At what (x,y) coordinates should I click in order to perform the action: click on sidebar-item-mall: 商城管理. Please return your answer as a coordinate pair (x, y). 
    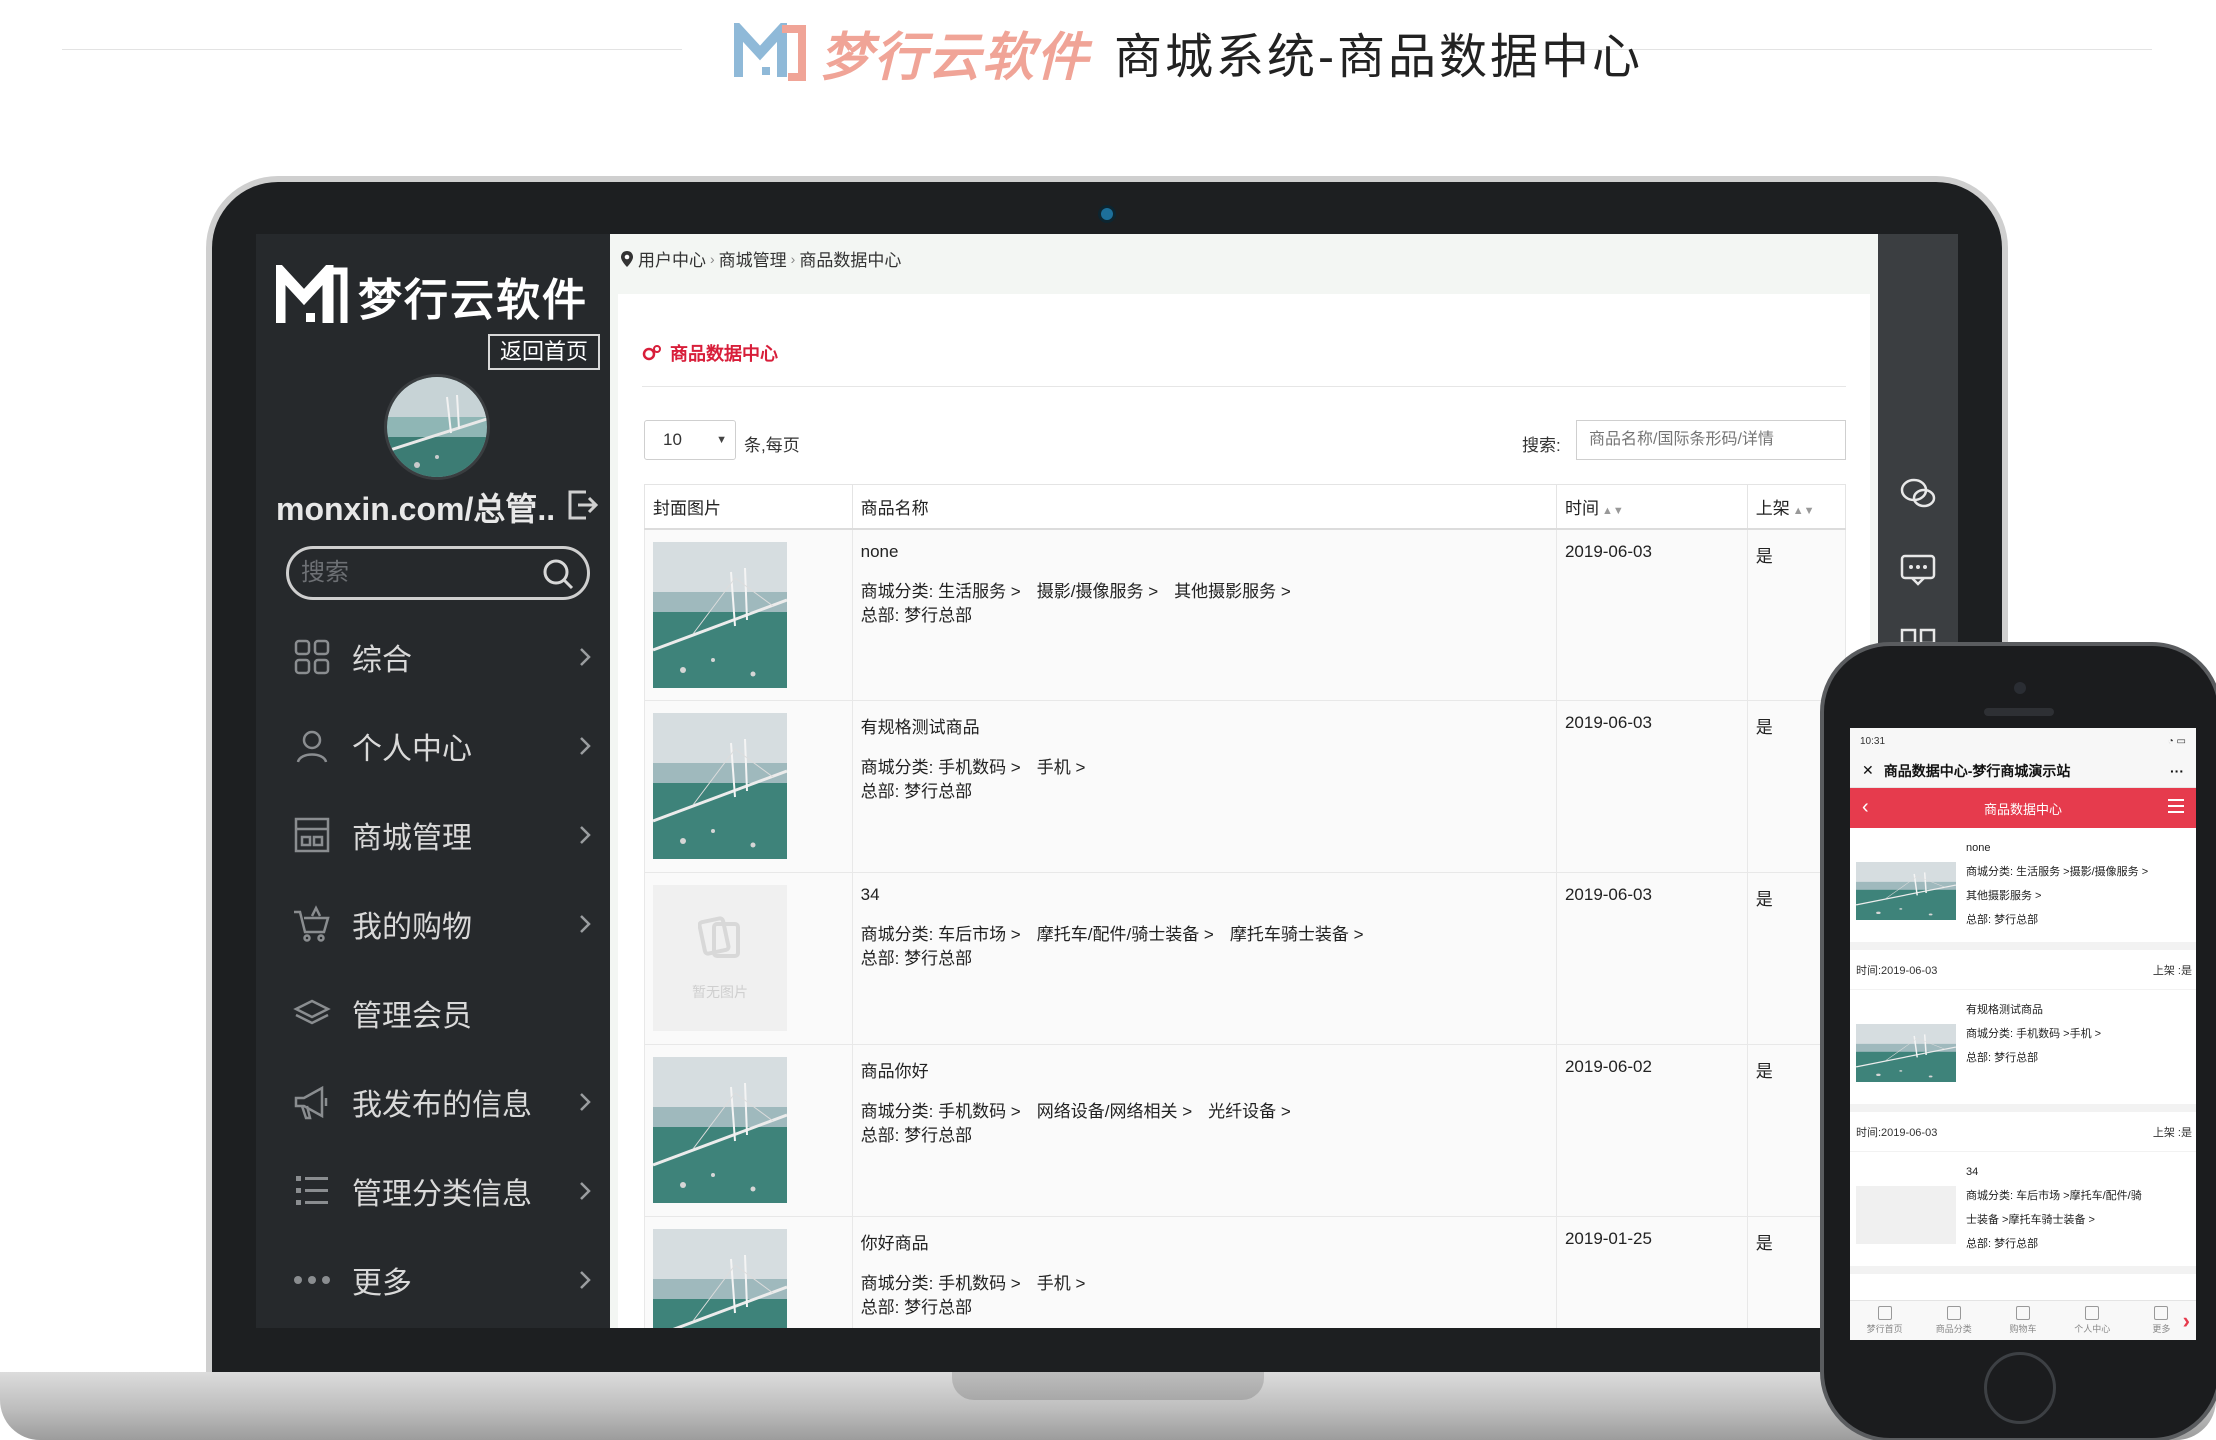
    Looking at the image, I should click on (433, 834).